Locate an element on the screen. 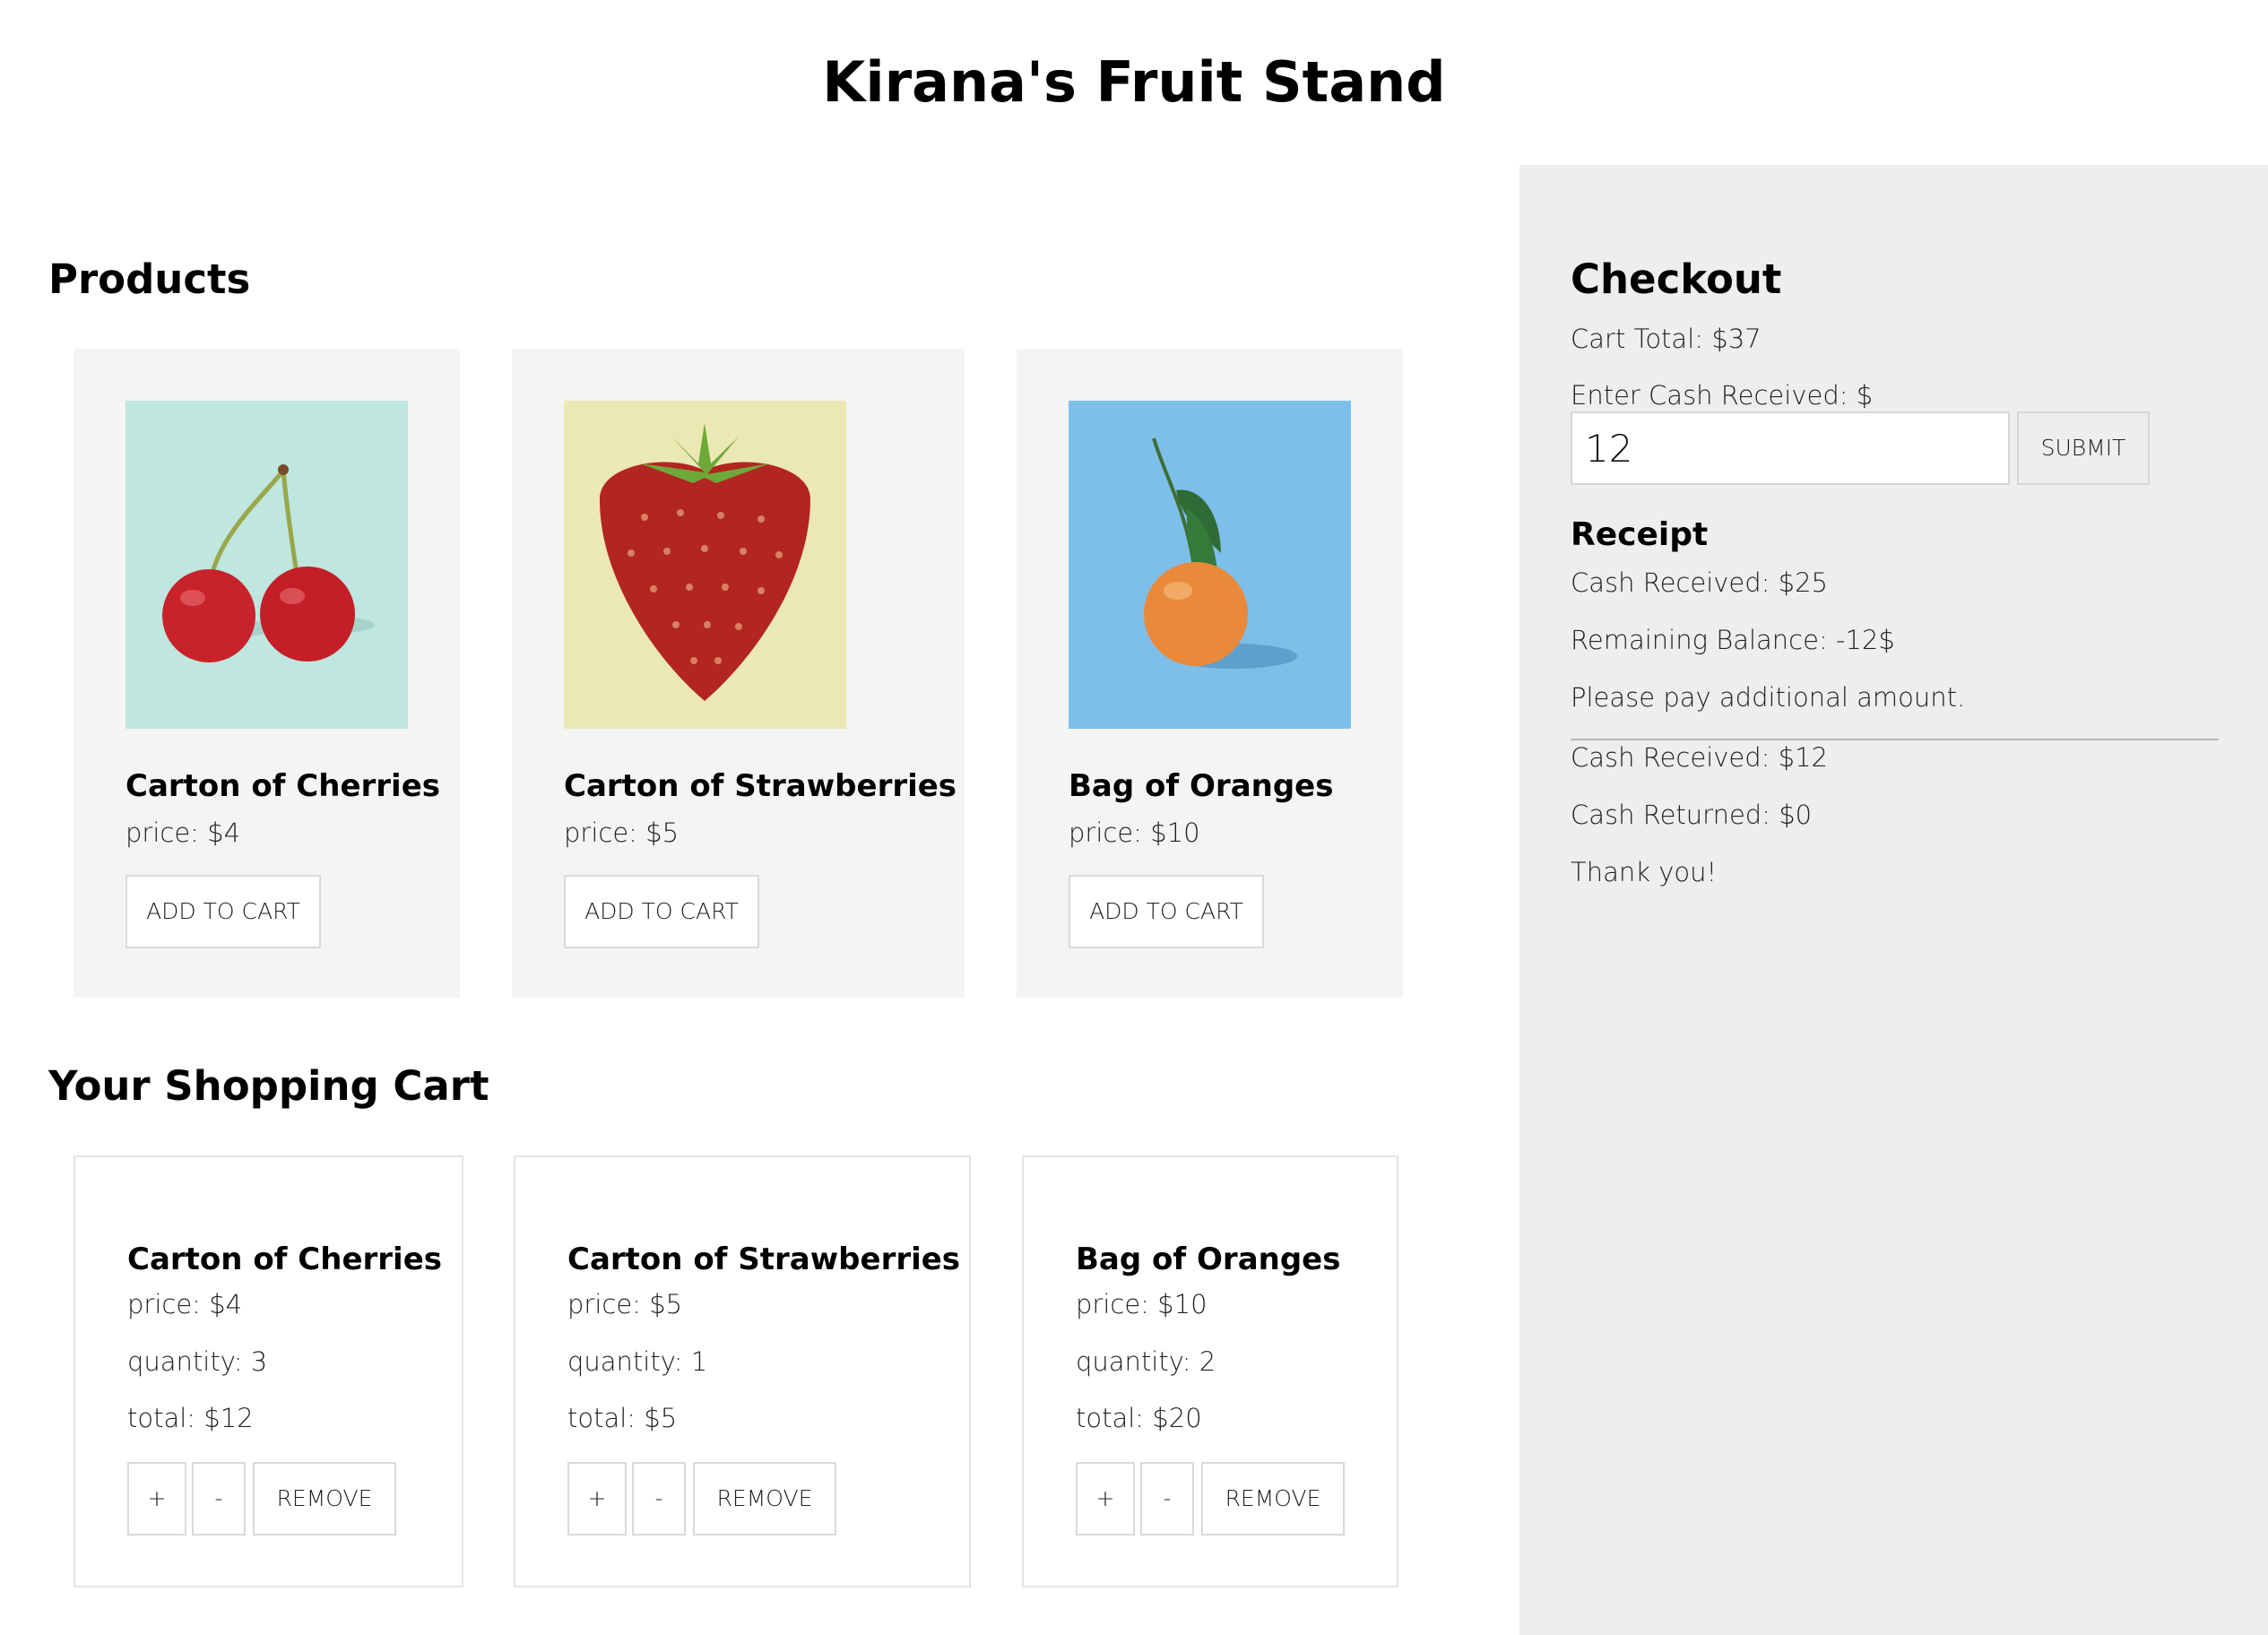  cherries-photo is located at coordinates (267, 565).